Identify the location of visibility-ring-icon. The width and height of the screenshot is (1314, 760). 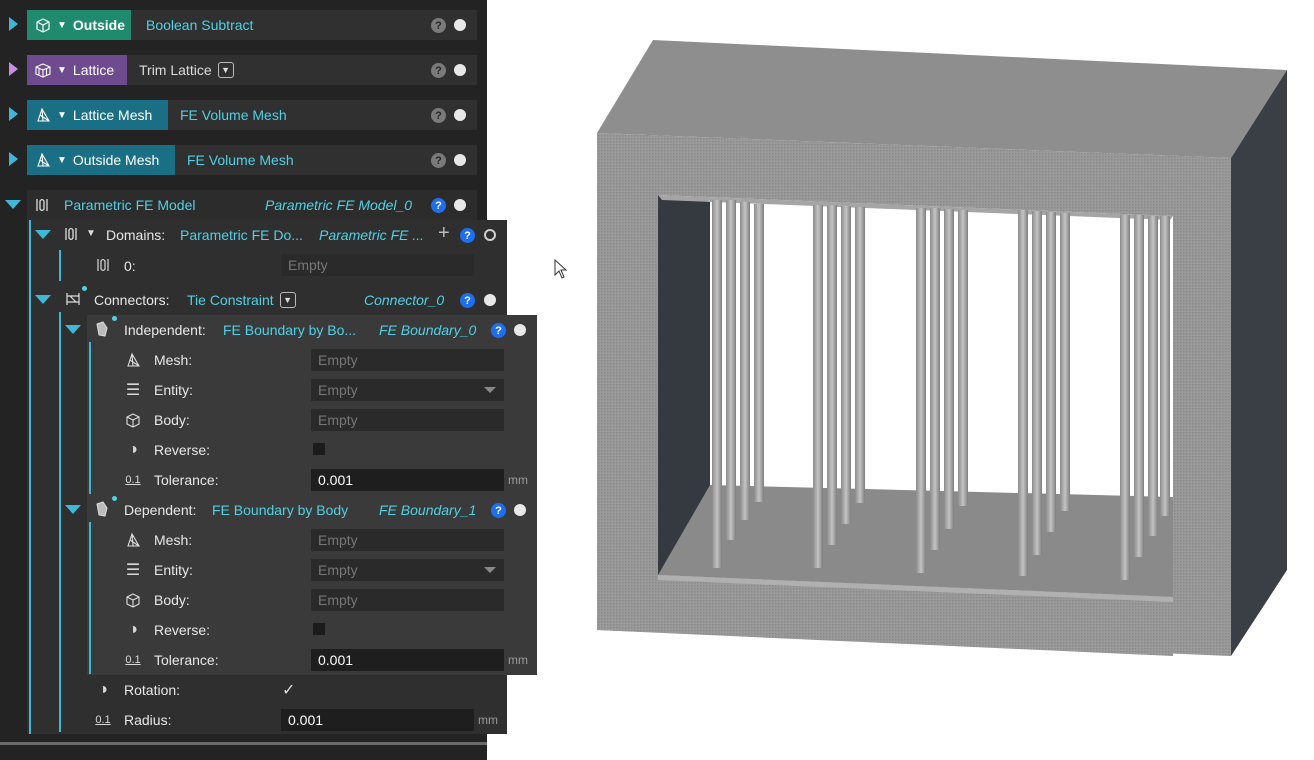
(490, 235).